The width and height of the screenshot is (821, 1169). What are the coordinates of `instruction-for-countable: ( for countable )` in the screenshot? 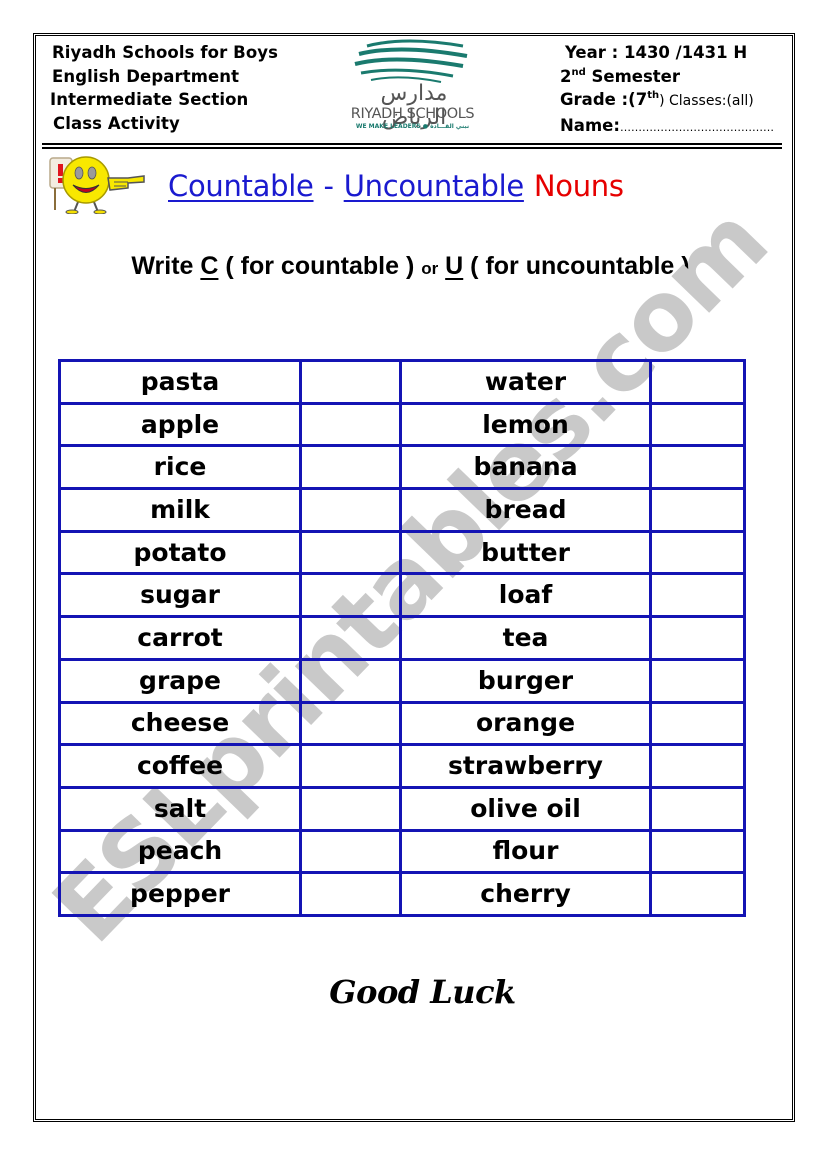 It's located at (320, 266).